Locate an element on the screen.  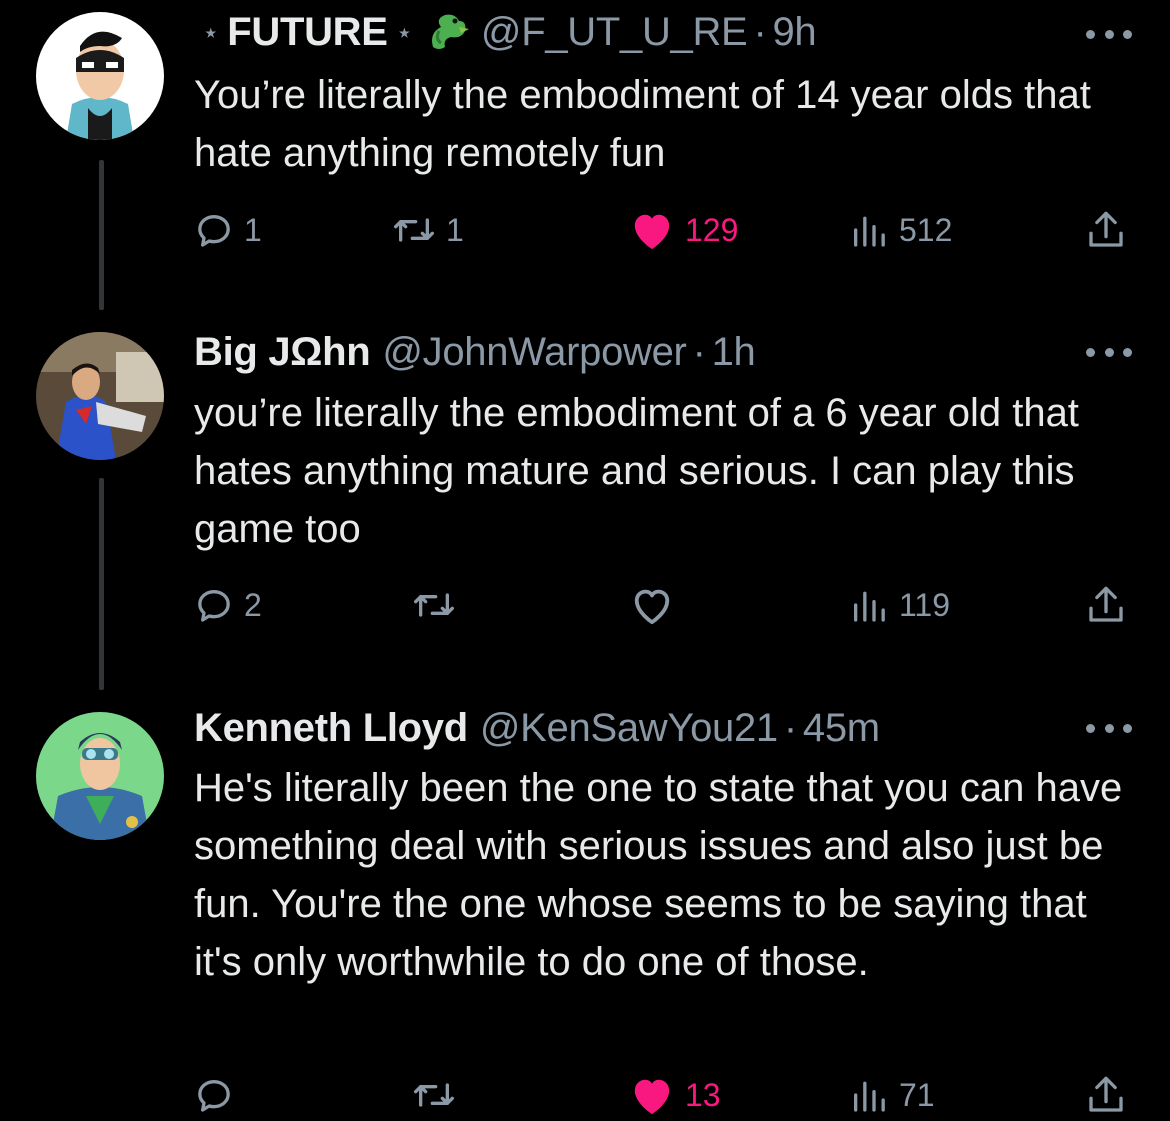
display-name: Kenneth Lloyd is located at coordinates (331, 728).